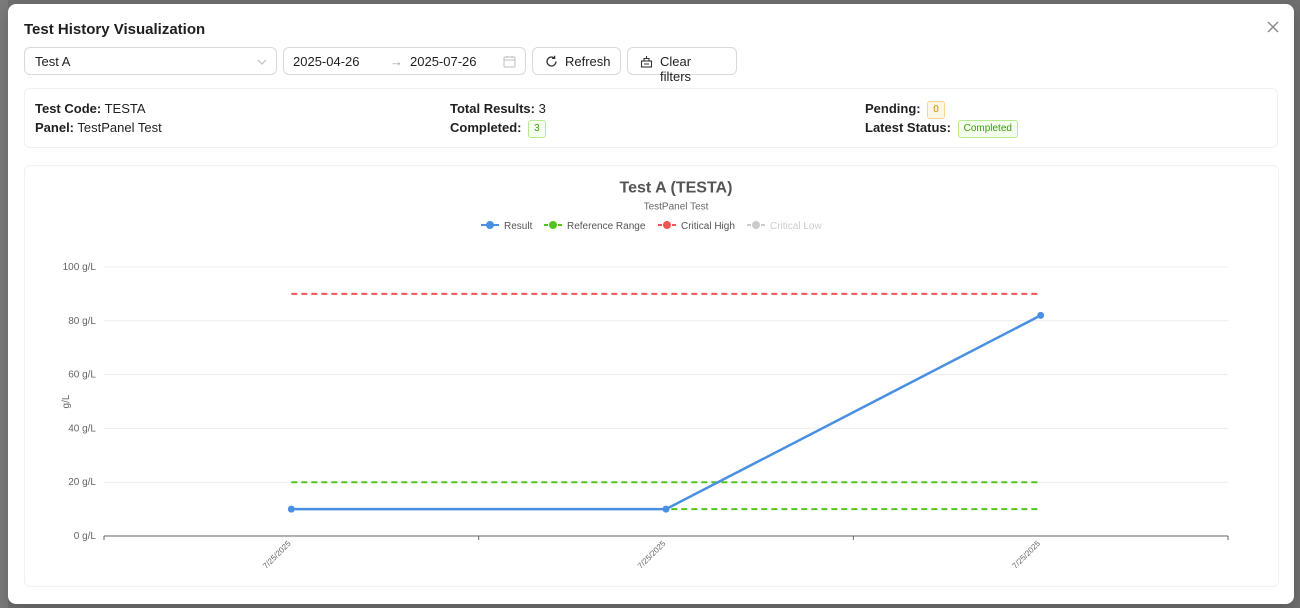  Describe the element at coordinates (4, 304) in the screenshot. I see `page-backdrop` at that location.